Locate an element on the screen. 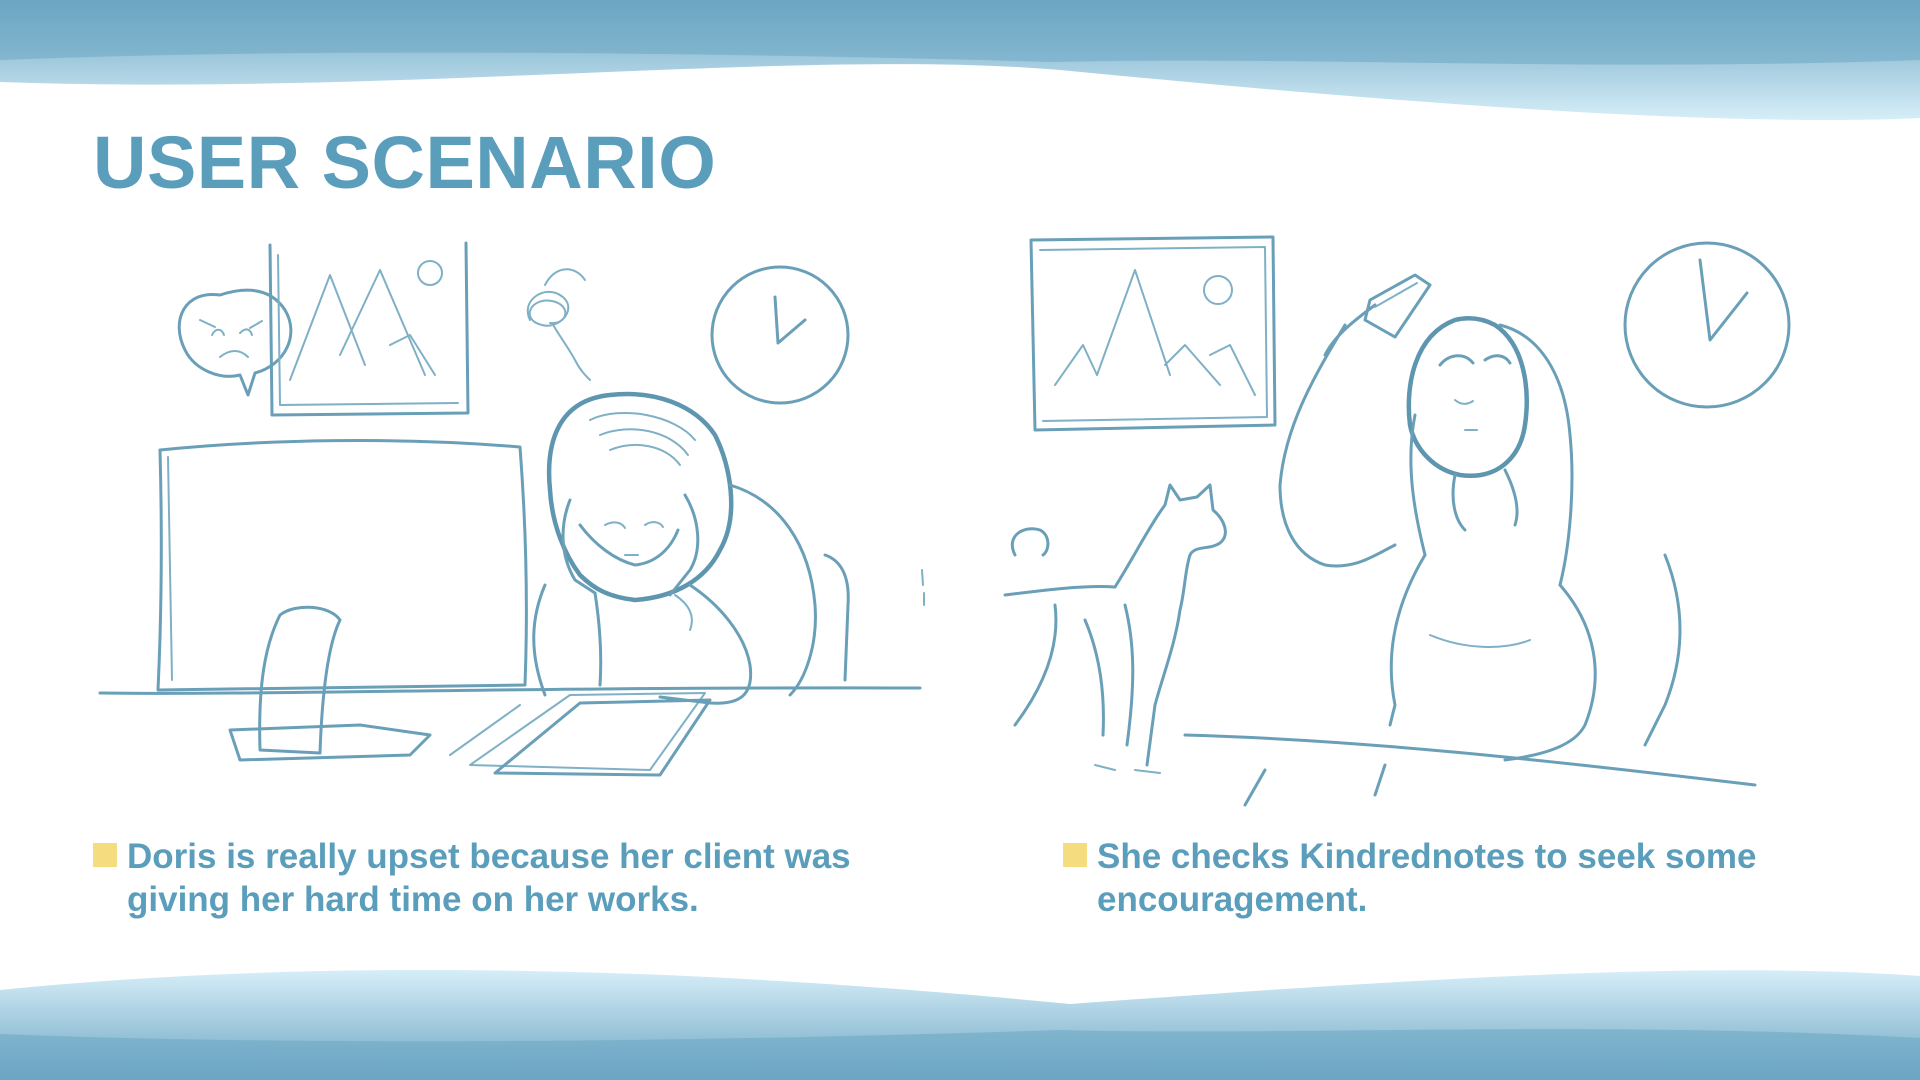  desk-edge-line is located at coordinates (1470, 760).